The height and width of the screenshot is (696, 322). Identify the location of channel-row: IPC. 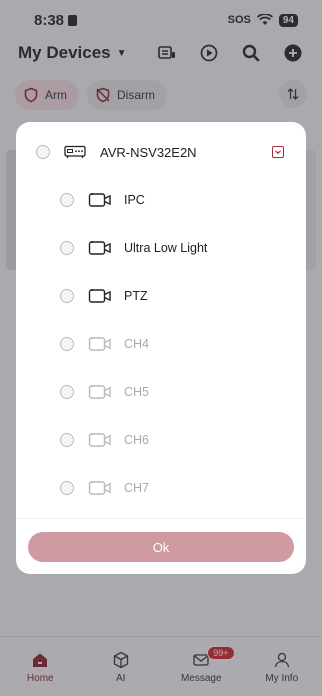
(161, 200).